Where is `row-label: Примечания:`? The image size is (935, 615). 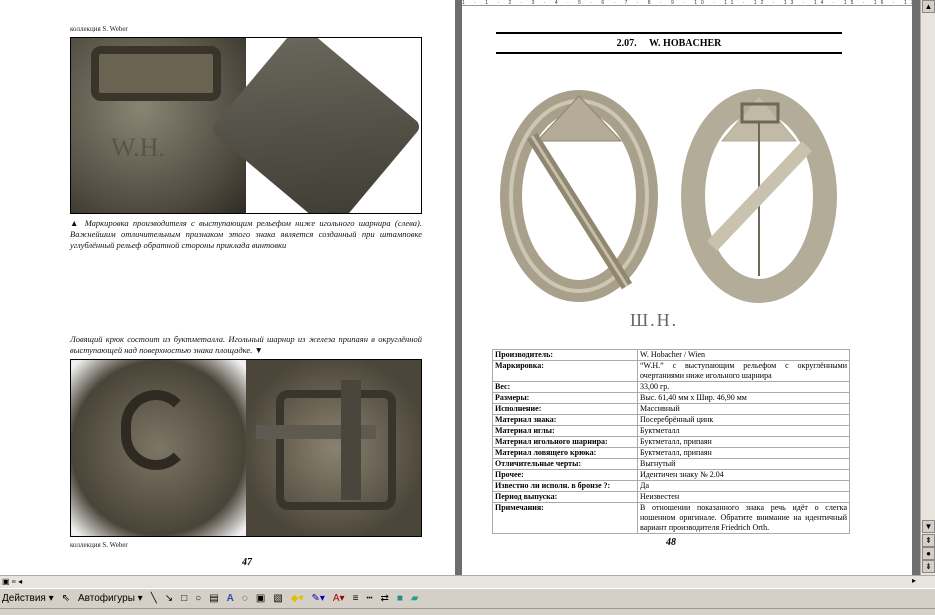 row-label: Примечания: is located at coordinates (565, 518).